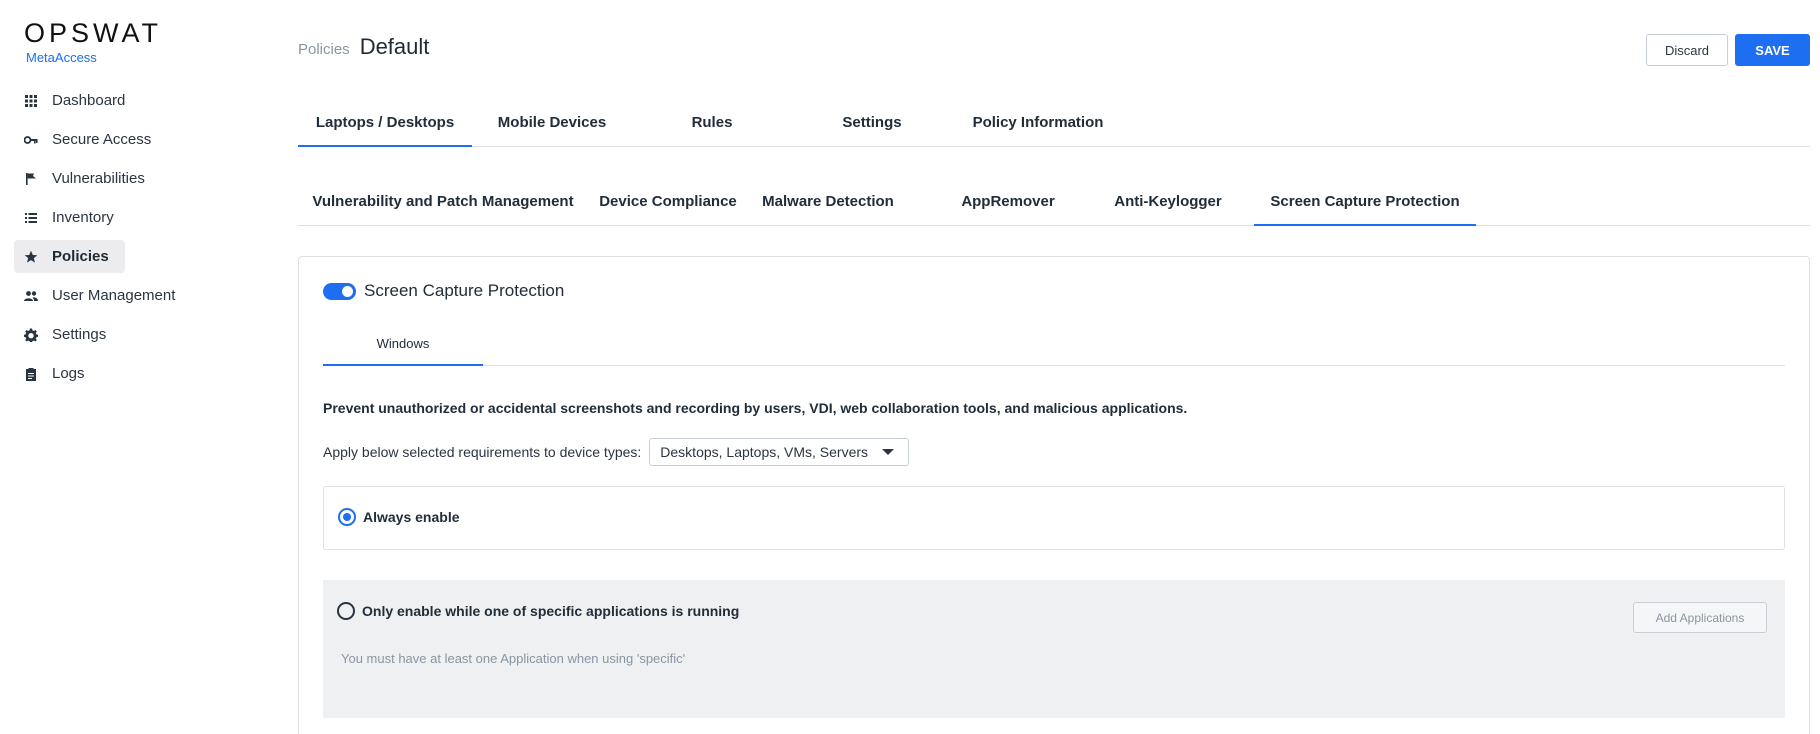 The width and height of the screenshot is (1820, 734). What do you see at coordinates (872, 125) in the screenshot?
I see `tab-settings: Settings` at bounding box center [872, 125].